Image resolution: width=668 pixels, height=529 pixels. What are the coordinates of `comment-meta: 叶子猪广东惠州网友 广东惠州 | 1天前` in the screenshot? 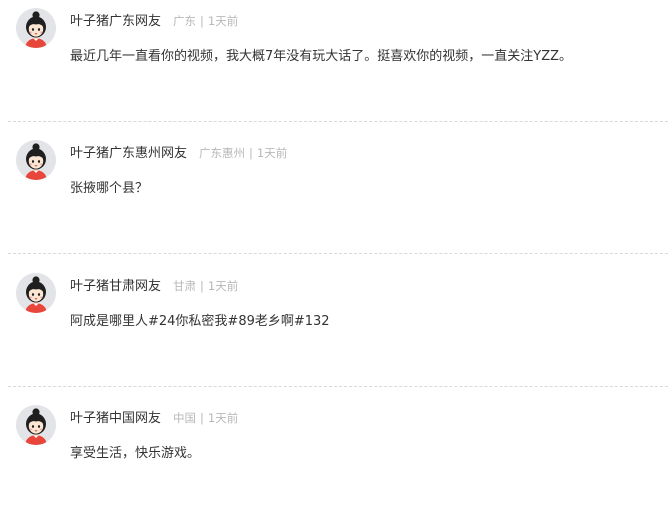 It's located at (178, 152).